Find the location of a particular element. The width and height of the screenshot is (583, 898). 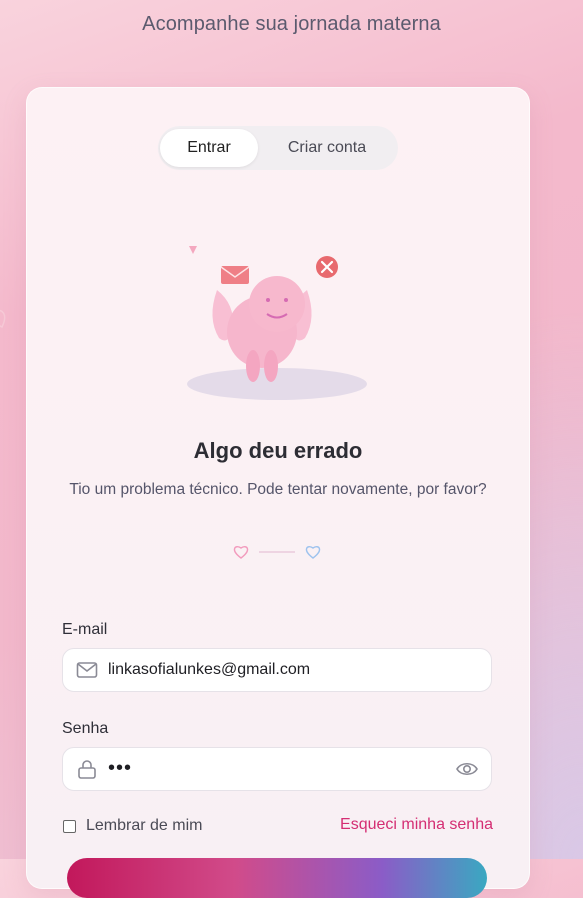

remember-me: Lembrar de mim is located at coordinates (132, 826).